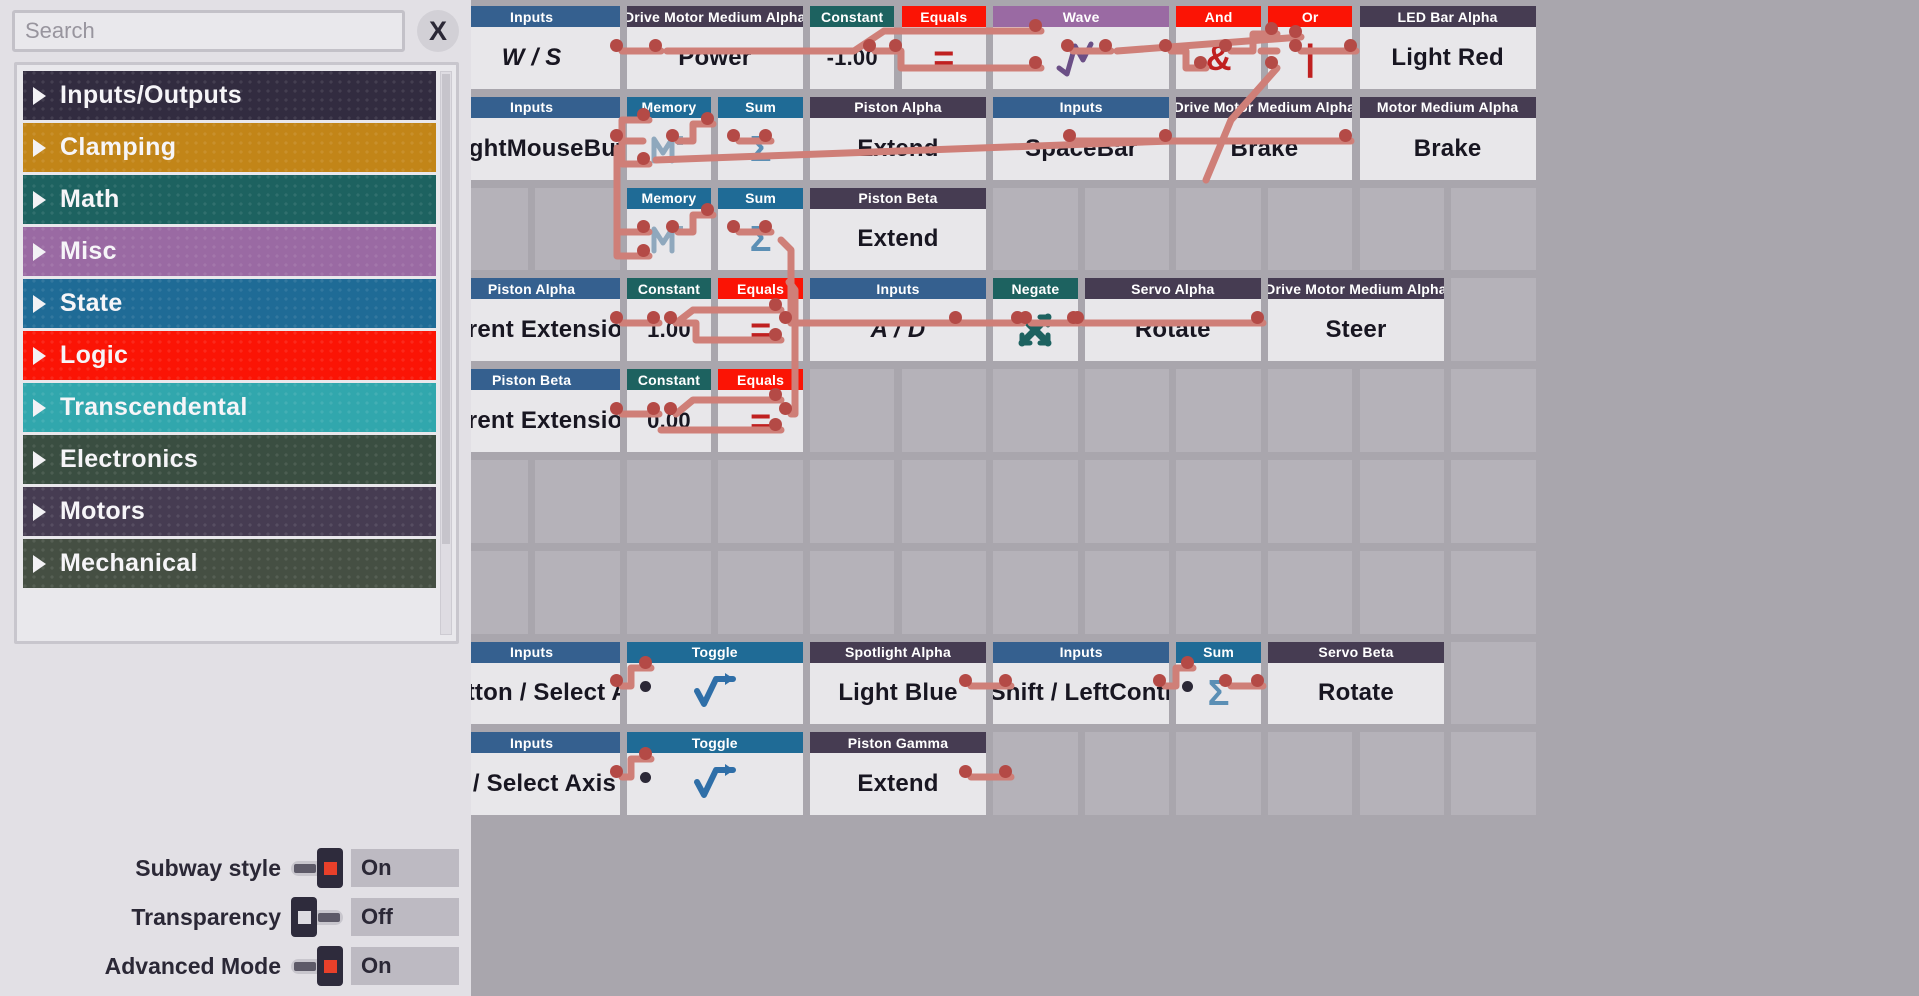 The image size is (1919, 996). What do you see at coordinates (898, 330) in the screenshot?
I see `node-body: A / D` at bounding box center [898, 330].